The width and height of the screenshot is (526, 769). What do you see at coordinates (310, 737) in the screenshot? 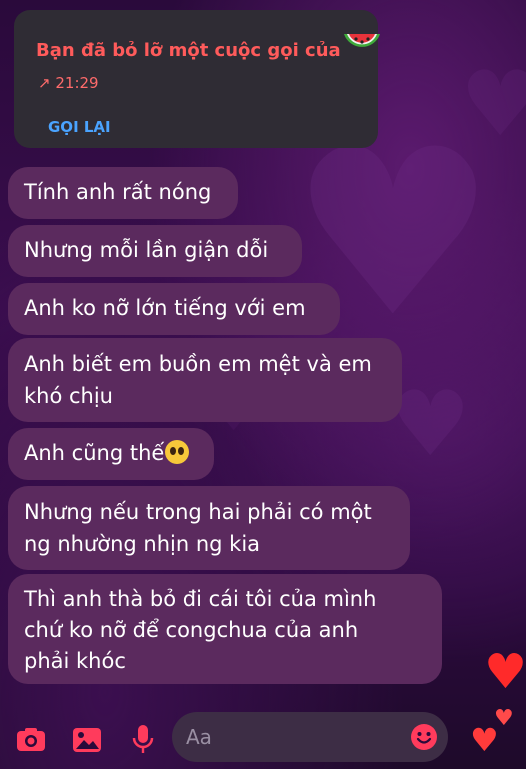
I see `message-input: Aa` at bounding box center [310, 737].